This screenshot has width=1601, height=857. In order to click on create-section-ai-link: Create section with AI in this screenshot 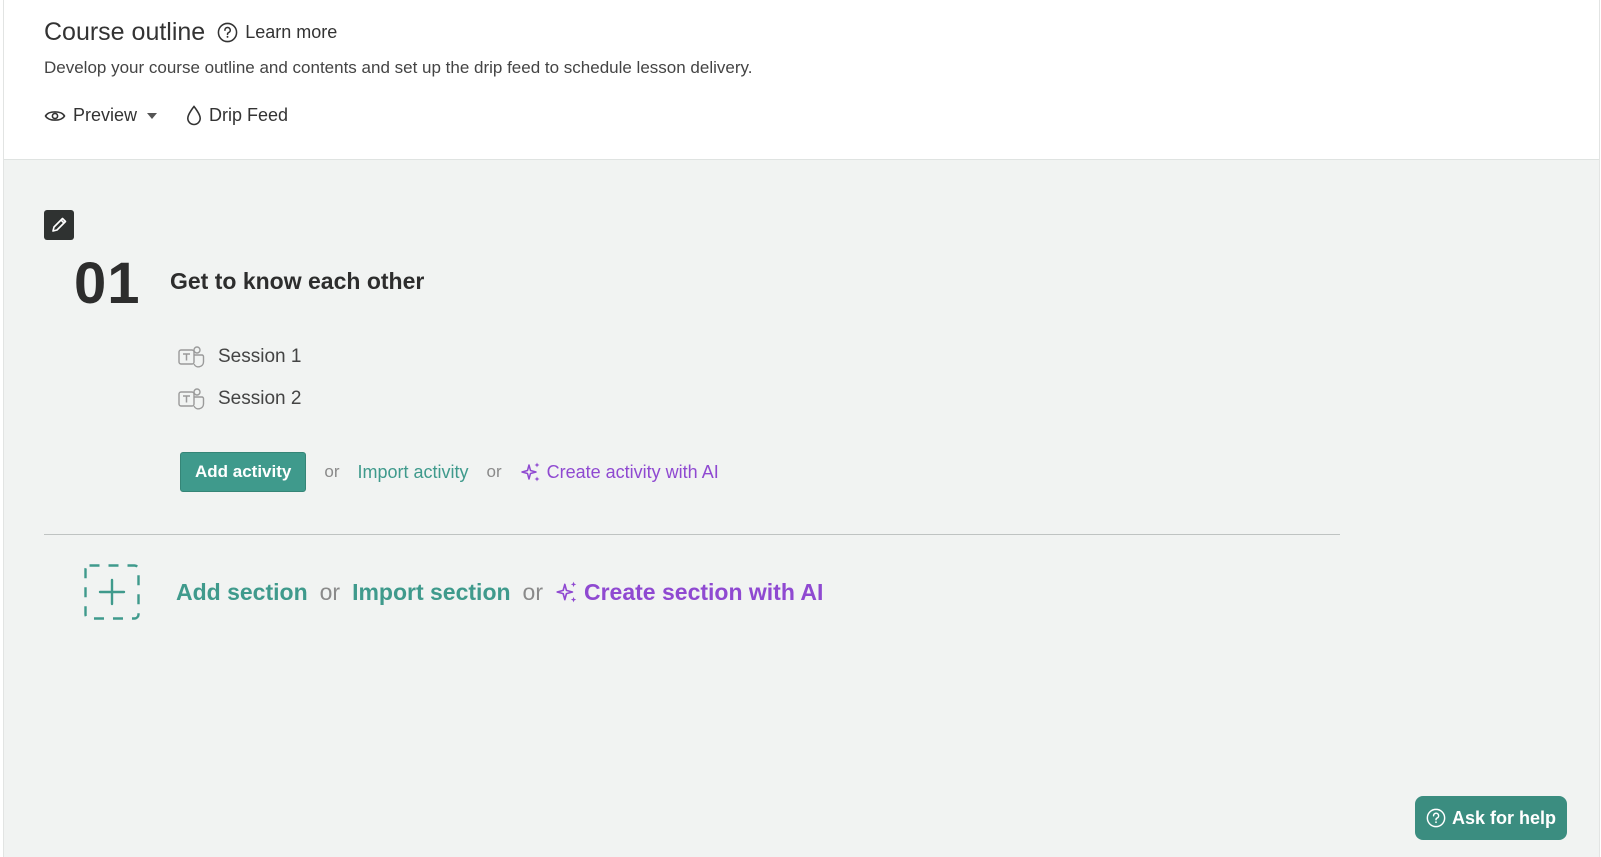, I will do `click(689, 592)`.